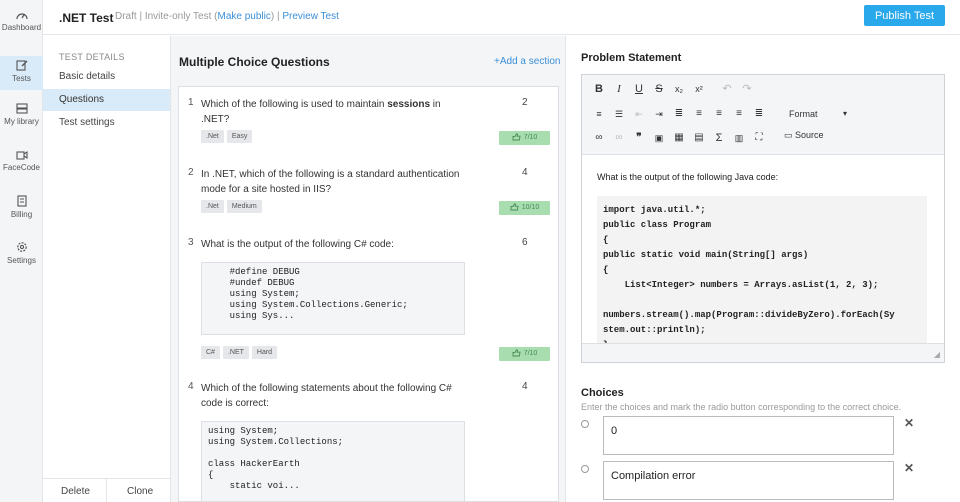 The image size is (960, 502). Describe the element at coordinates (904, 15) in the screenshot. I see `publish-test-button: Publish Test` at that location.